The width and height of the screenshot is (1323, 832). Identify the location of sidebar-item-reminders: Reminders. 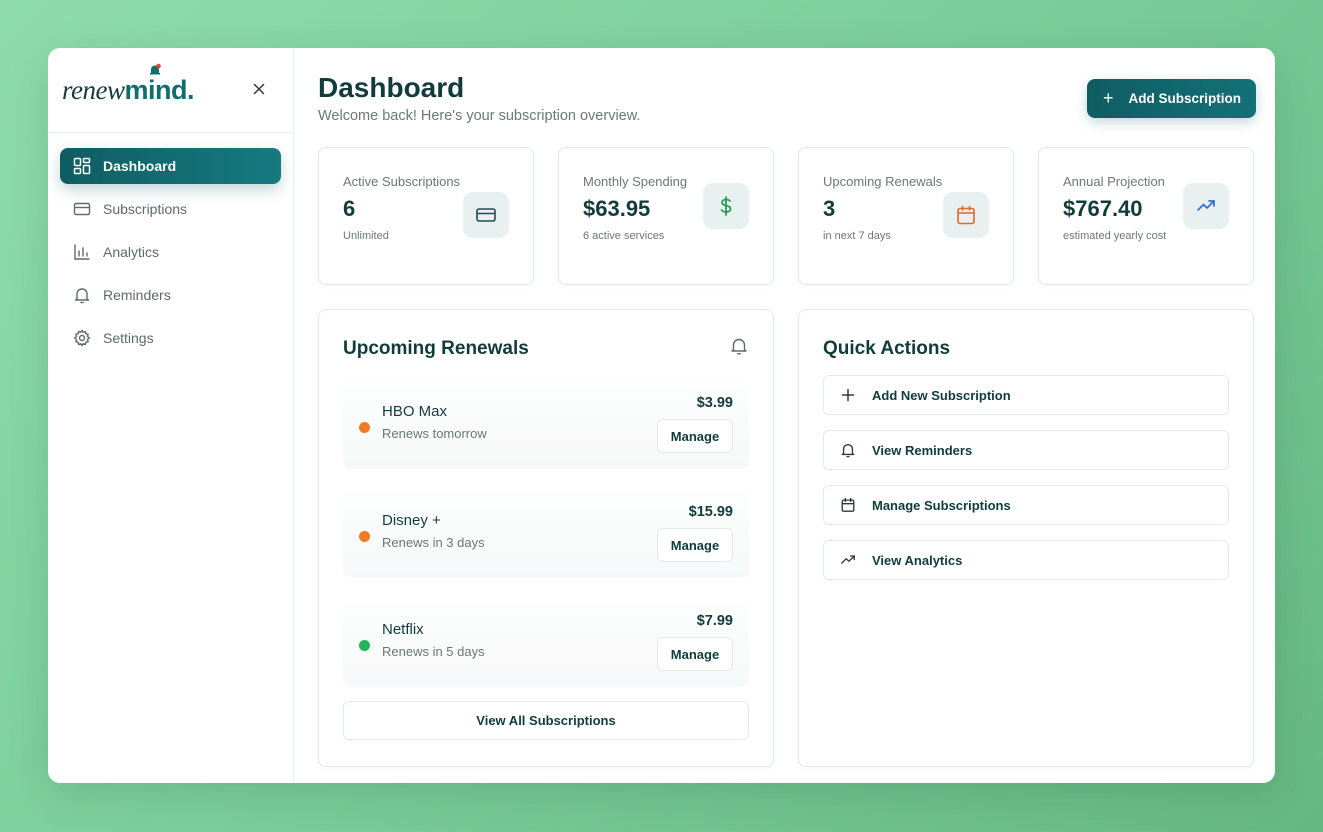
(170, 295).